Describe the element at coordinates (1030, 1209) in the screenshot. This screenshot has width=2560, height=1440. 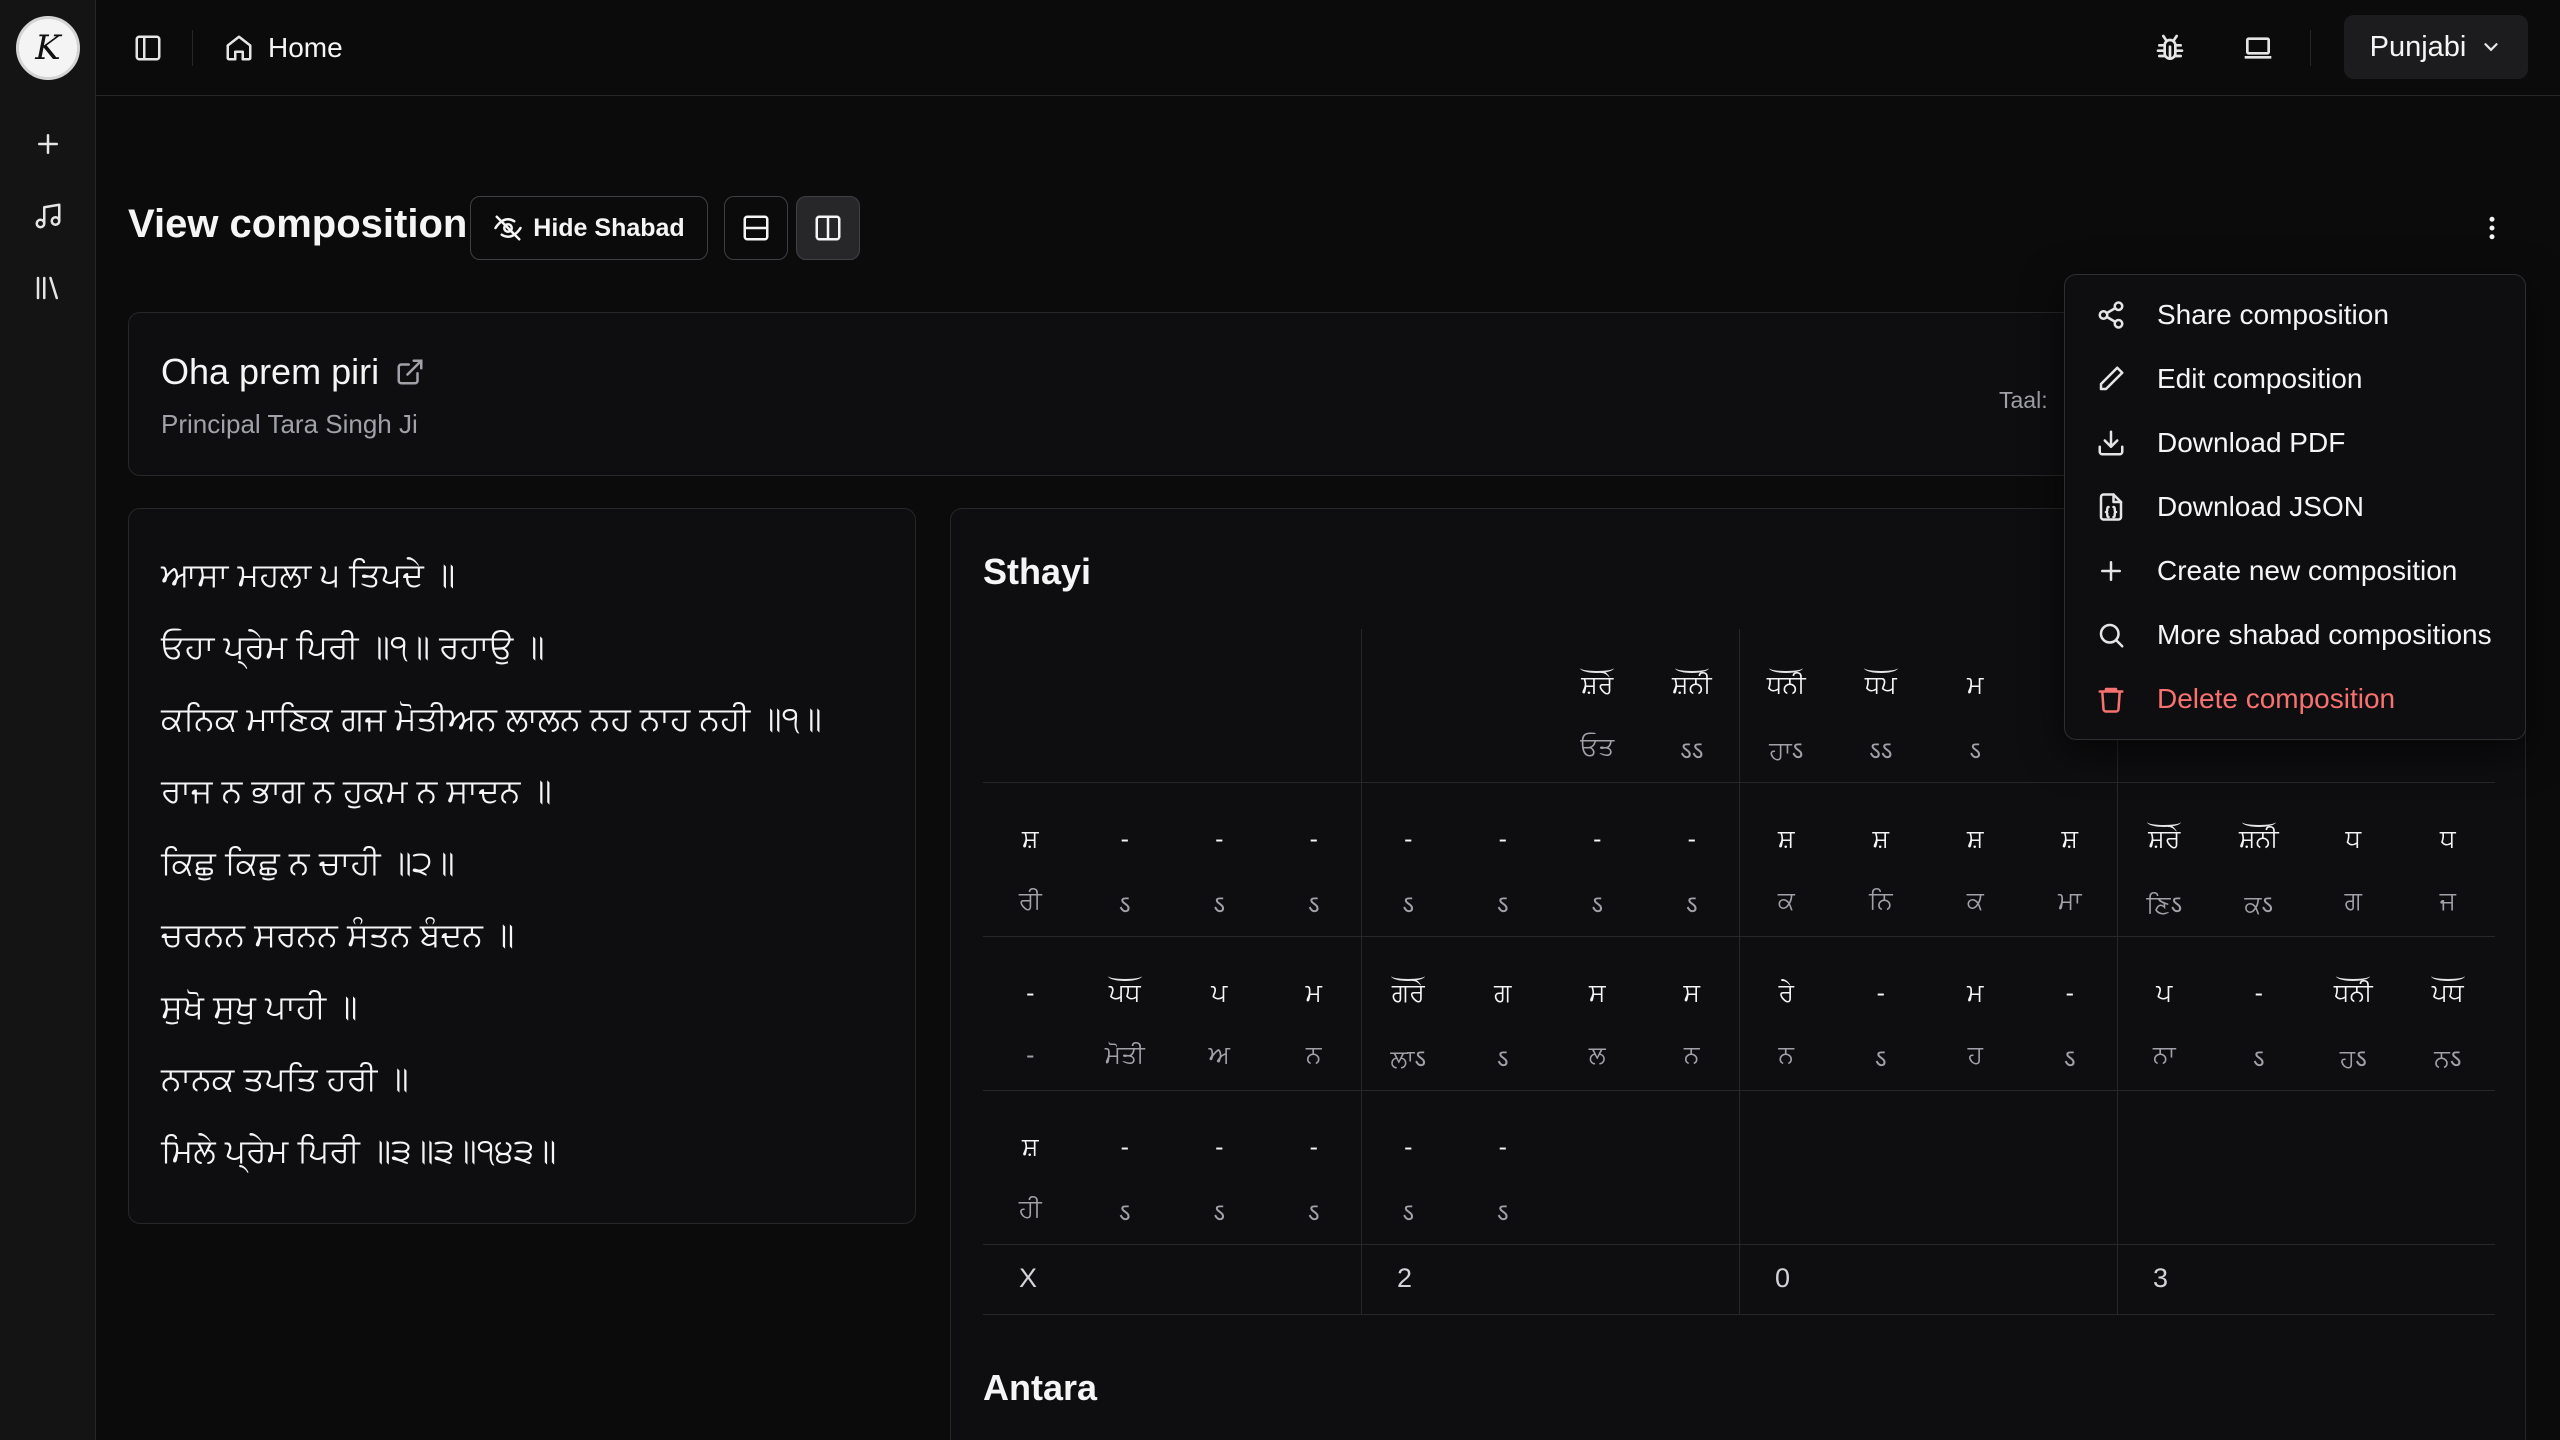
I see `bol-syllable: ਹੀ` at that location.